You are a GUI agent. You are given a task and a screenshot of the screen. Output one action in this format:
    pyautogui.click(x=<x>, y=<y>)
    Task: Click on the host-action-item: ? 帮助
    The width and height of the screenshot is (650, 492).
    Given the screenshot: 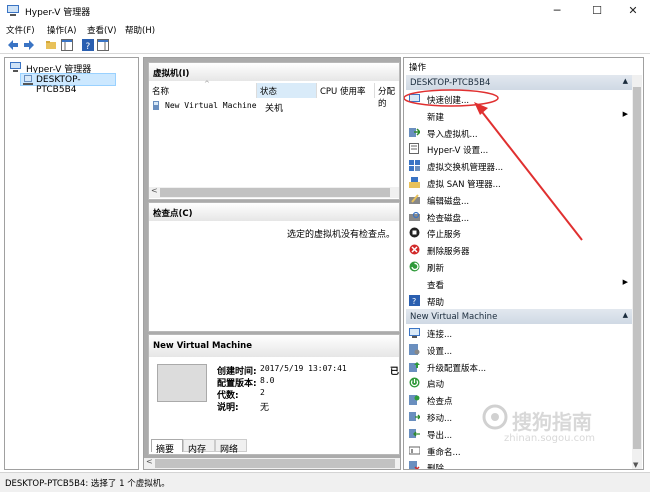 What is the action you would take?
    pyautogui.click(x=519, y=301)
    